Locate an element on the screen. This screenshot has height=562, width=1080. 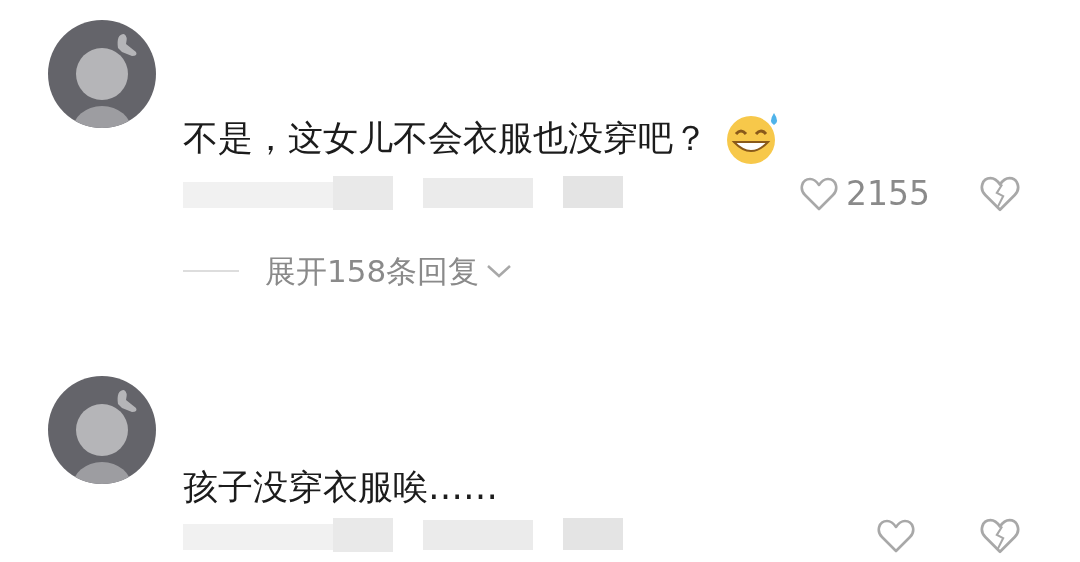
like-count: 2155 is located at coordinates (888, 194).